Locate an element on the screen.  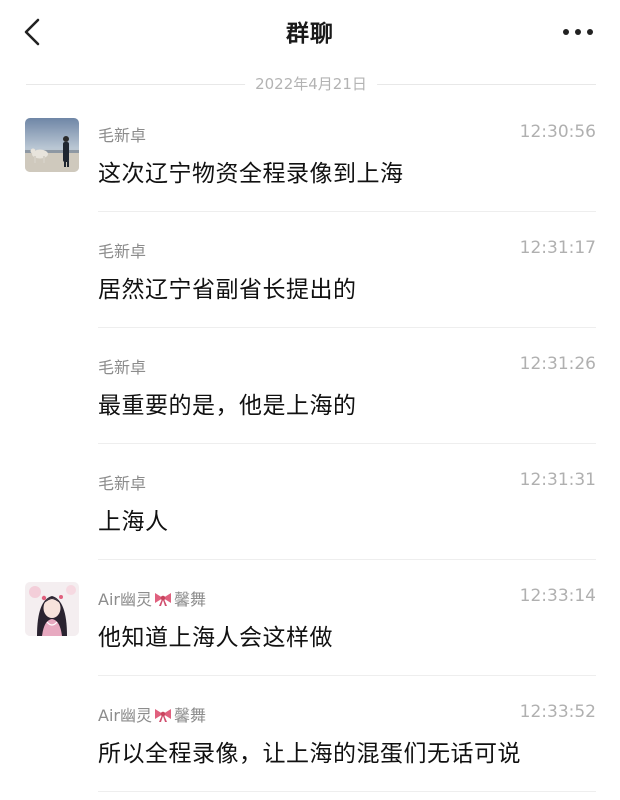
message-text: 上海人 is located at coordinates (133, 522).